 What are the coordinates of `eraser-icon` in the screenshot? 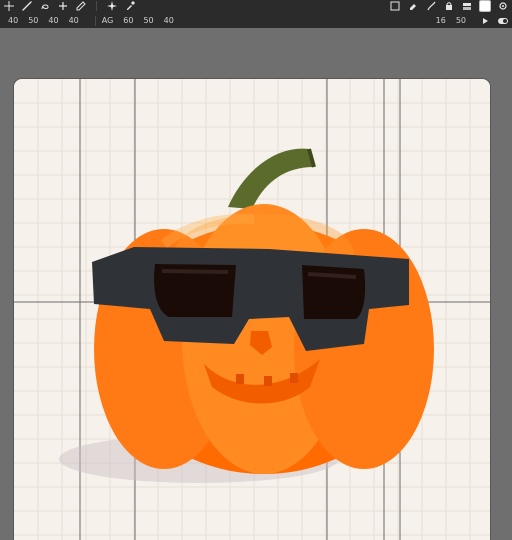 It's located at (413, 6).